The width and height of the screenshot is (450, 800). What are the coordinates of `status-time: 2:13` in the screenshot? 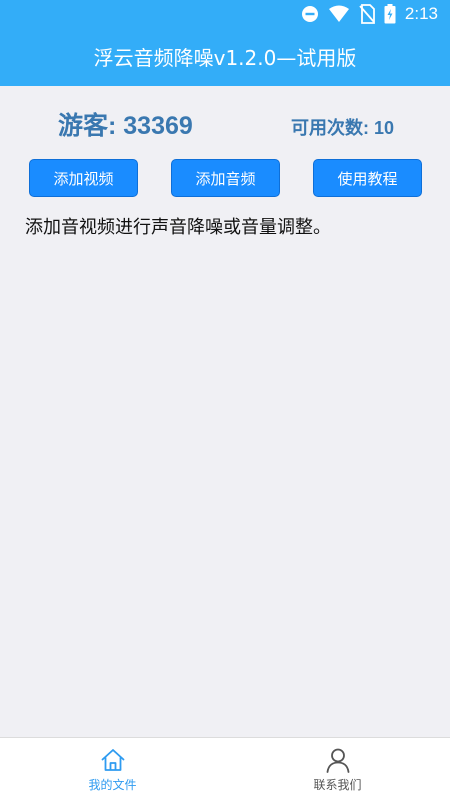 It's located at (421, 13).